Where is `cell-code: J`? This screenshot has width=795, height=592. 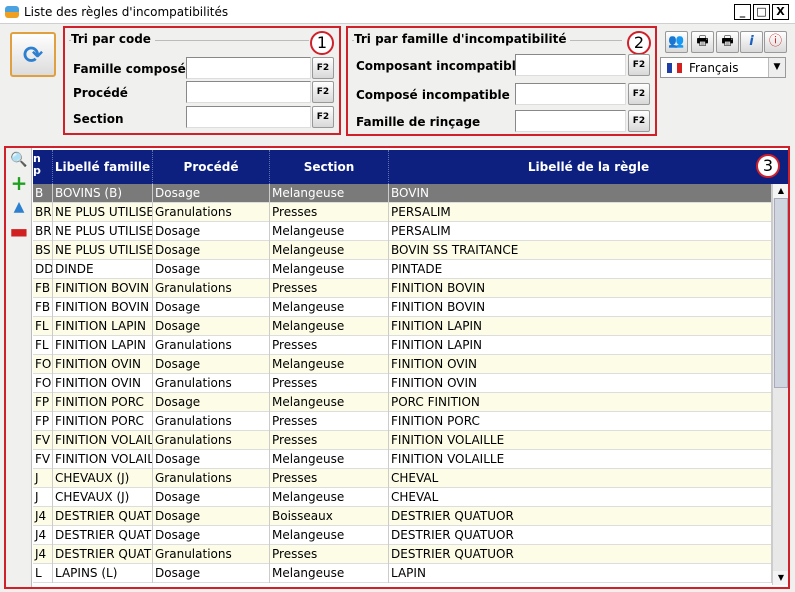 cell-code: J is located at coordinates (43, 497).